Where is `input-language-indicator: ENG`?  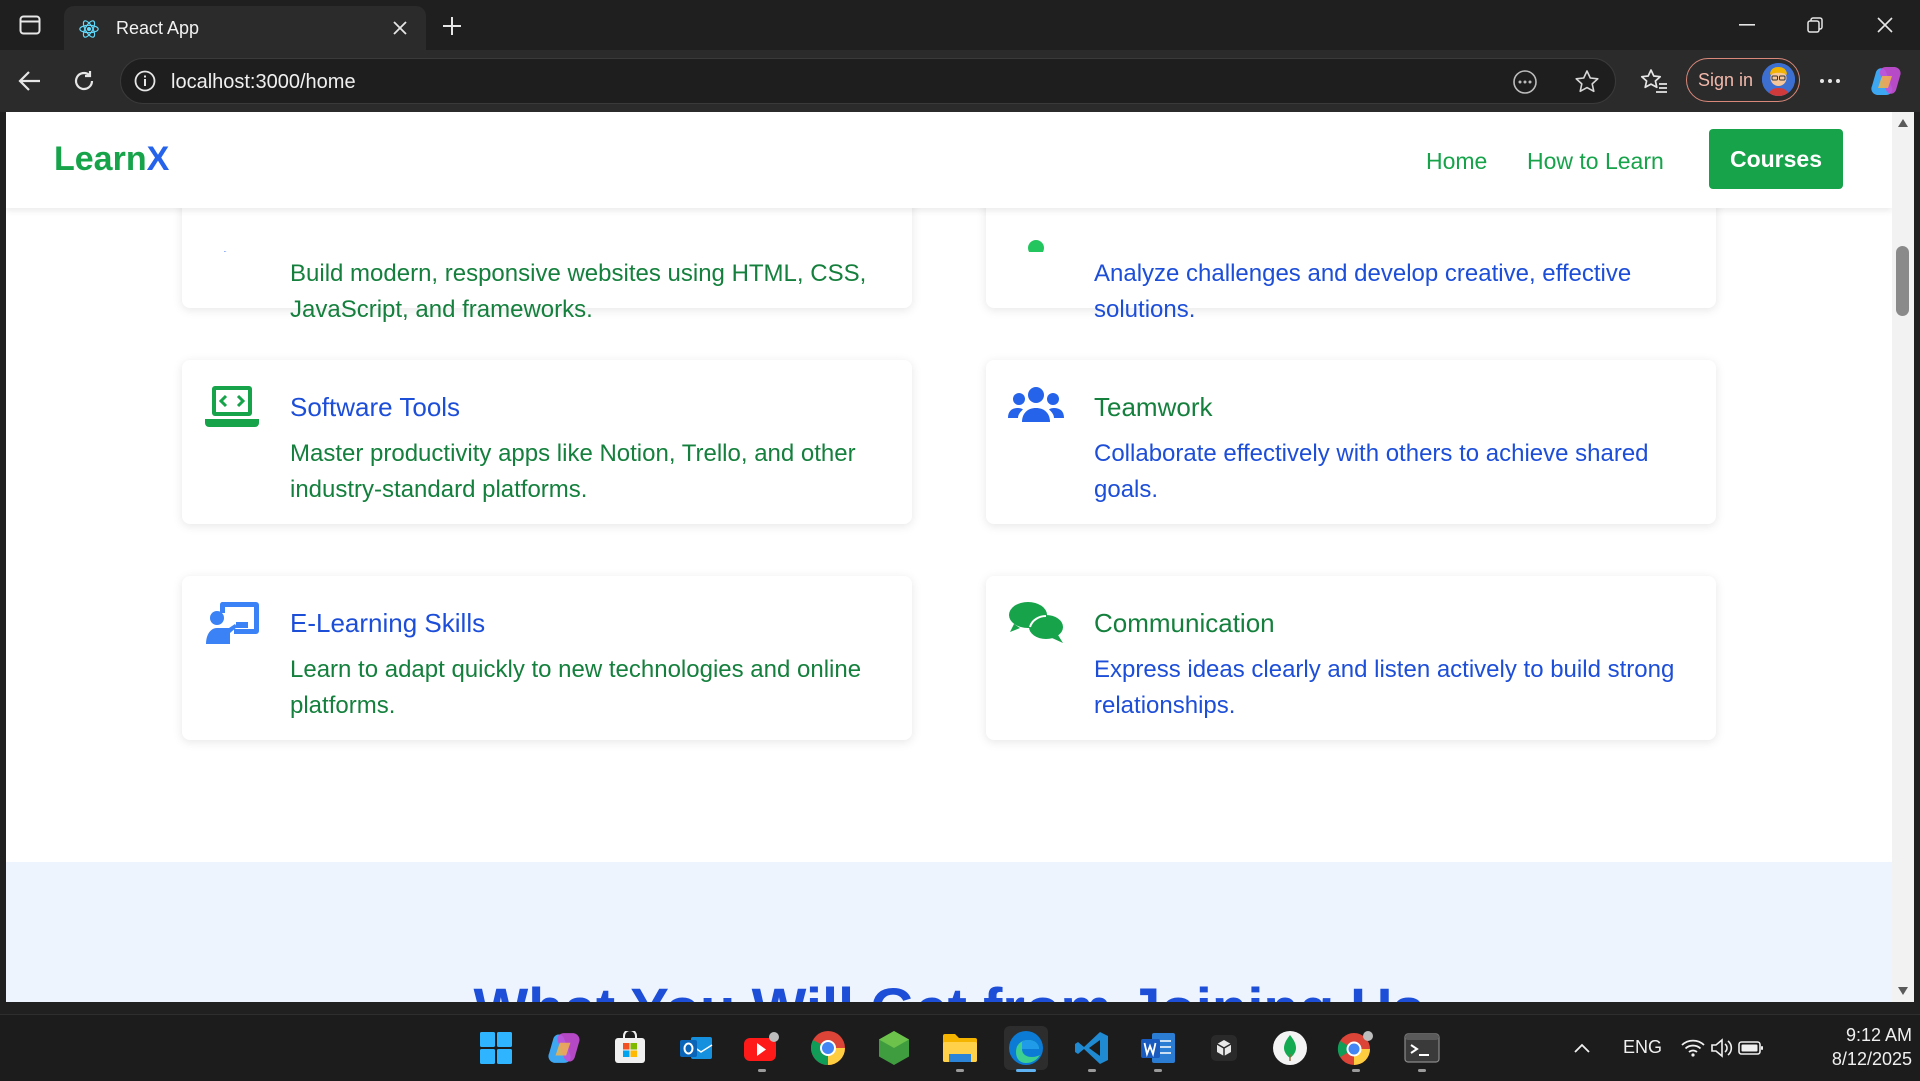
input-language-indicator: ENG is located at coordinates (1642, 1047).